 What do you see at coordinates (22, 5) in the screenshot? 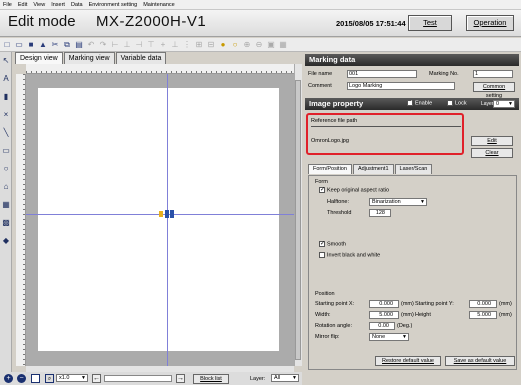
I see `menu-edit: Edit` at bounding box center [22, 5].